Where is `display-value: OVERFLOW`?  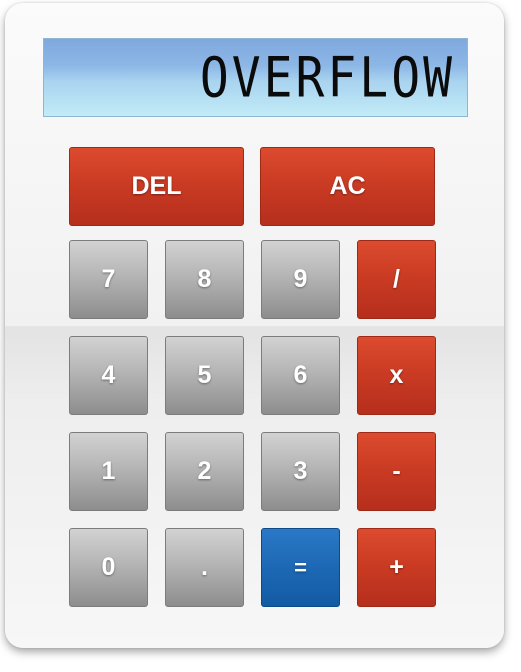
display-value: OVERFLOW is located at coordinates (327, 77).